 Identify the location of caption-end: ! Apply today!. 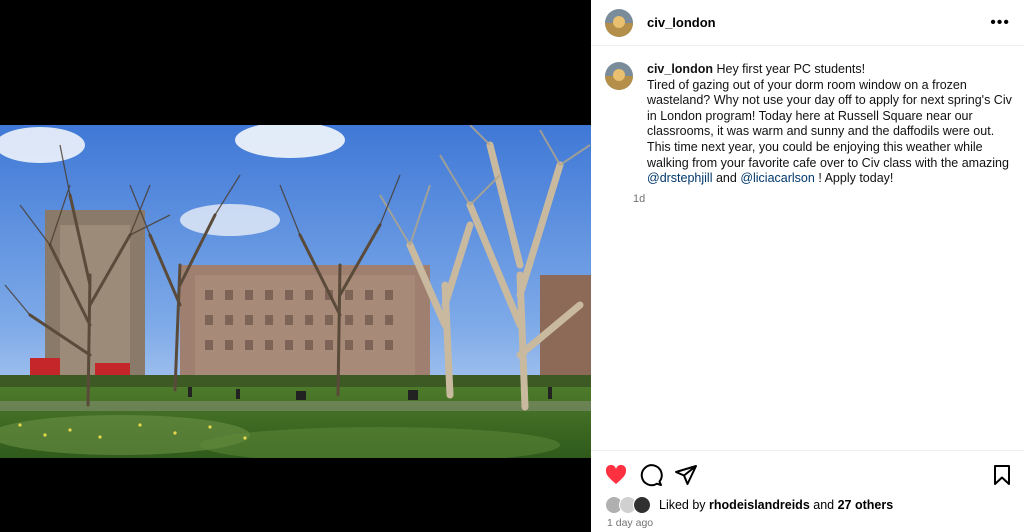
(854, 178).